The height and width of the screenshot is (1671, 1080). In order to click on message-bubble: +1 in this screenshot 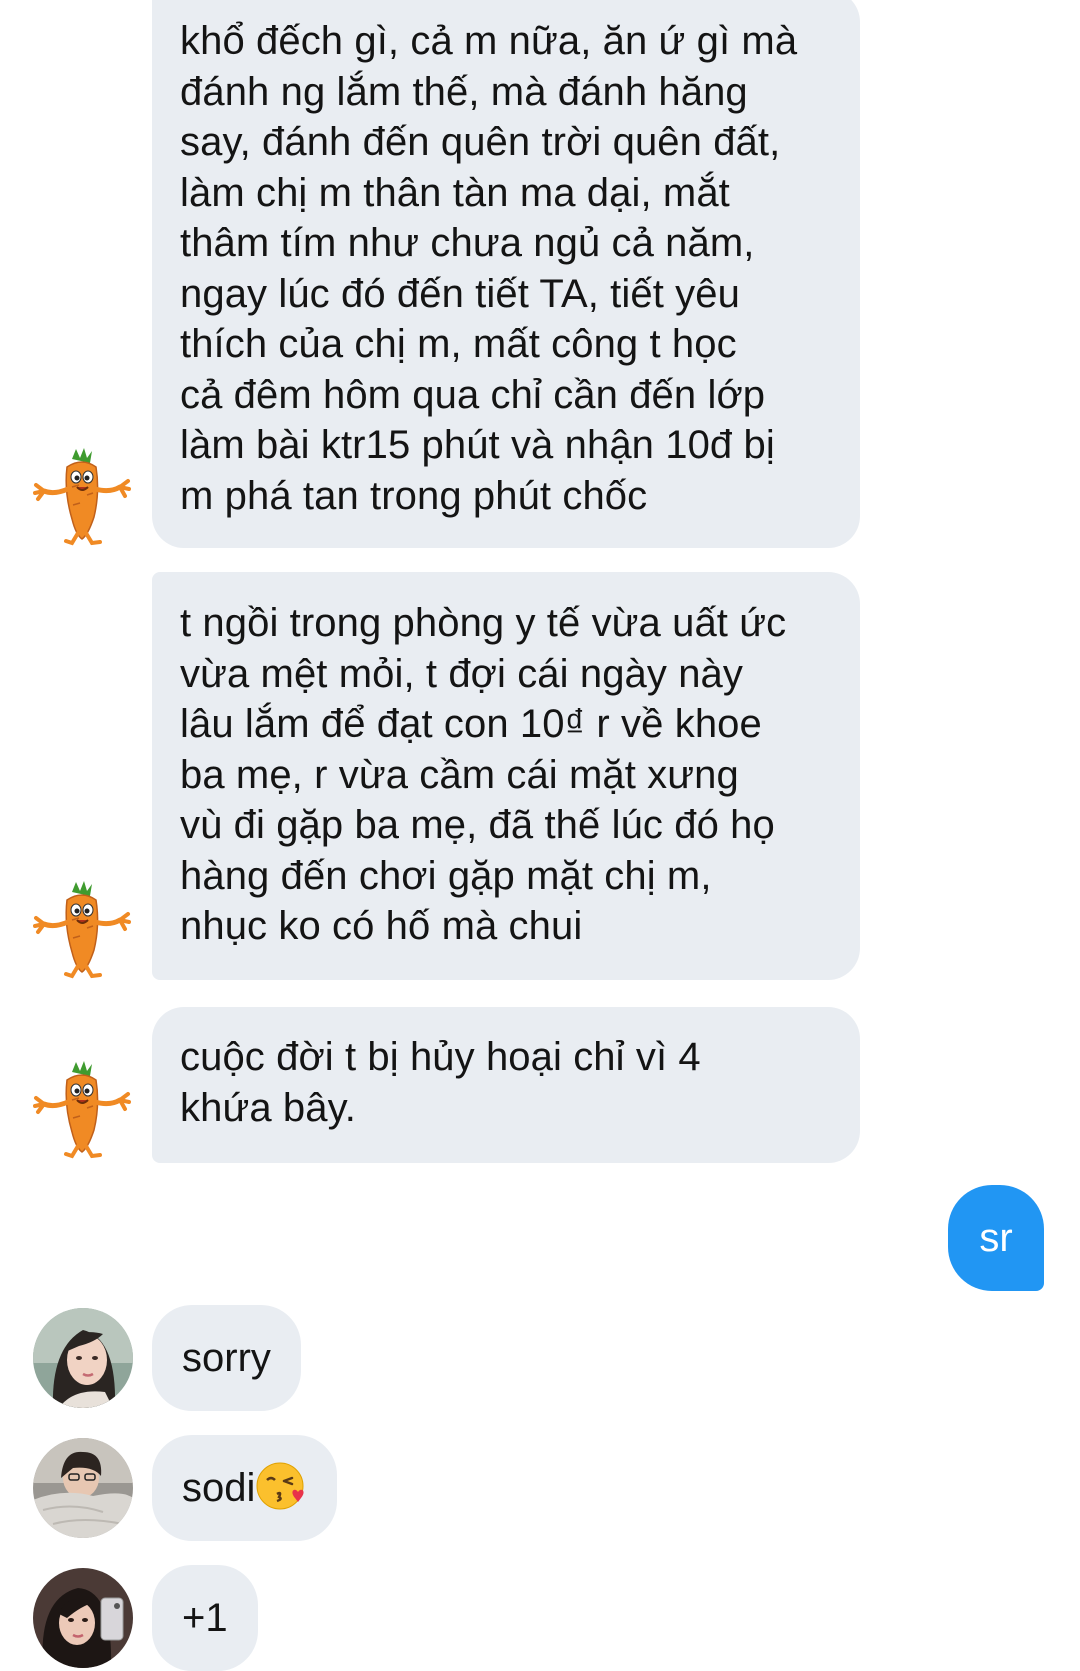, I will do `click(205, 1618)`.